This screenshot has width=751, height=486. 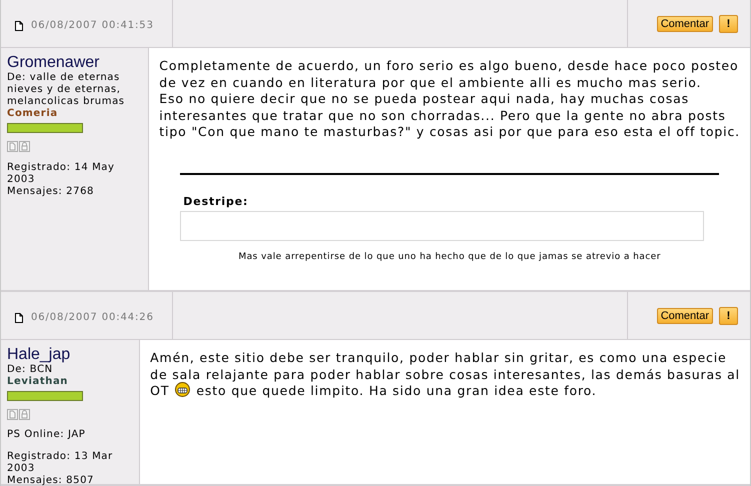 What do you see at coordinates (70, 355) in the screenshot?
I see `author-name: Hale_jap` at bounding box center [70, 355].